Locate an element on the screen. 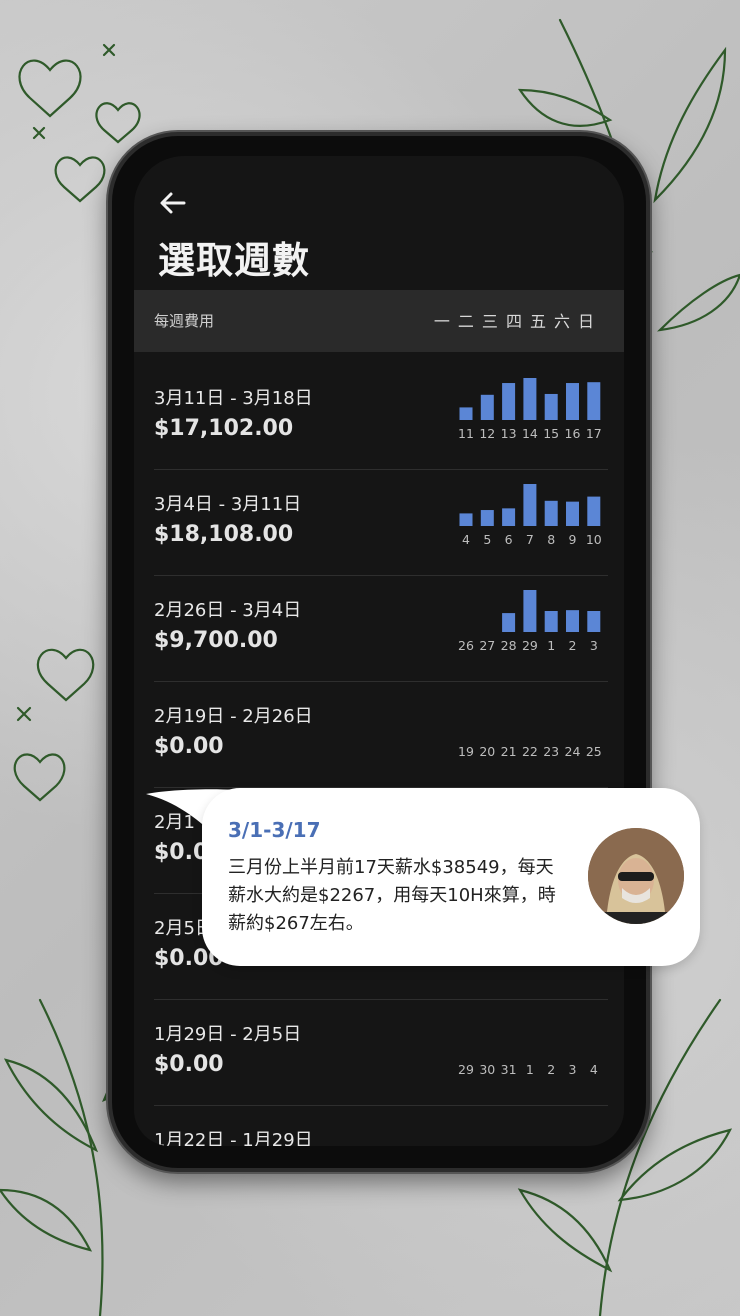 The height and width of the screenshot is (1316, 740). week-range: 1月29日 - 2月5日 is located at coordinates (228, 1034).